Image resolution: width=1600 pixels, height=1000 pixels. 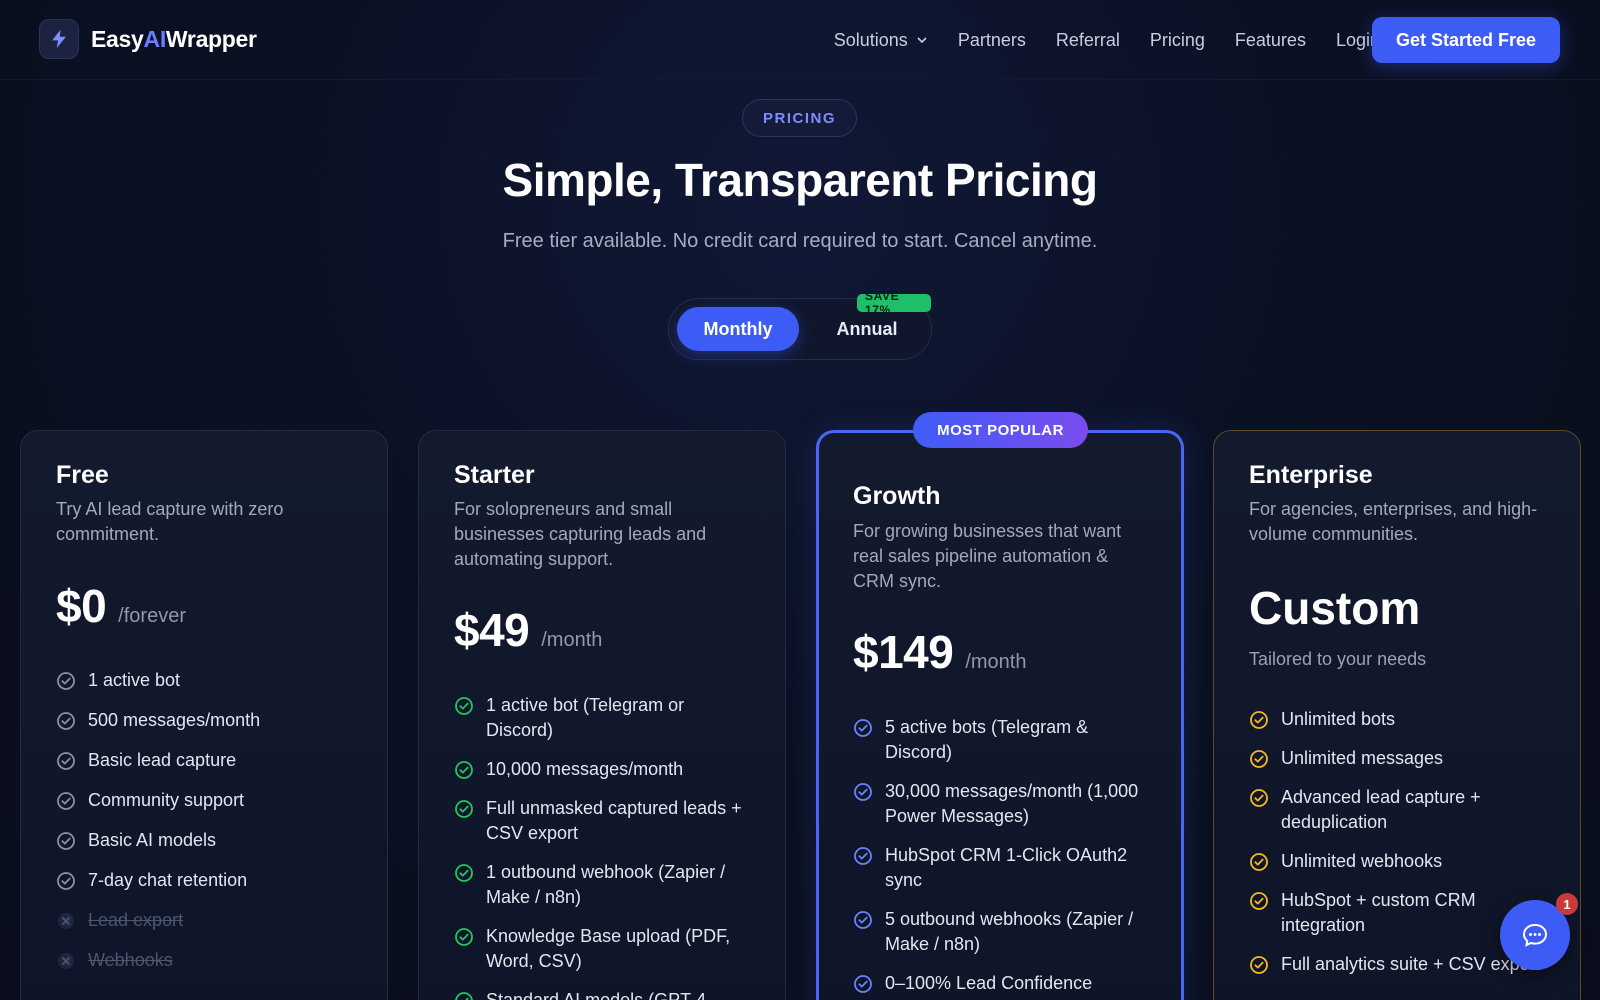 I want to click on feature-text: Full analytics suite + CSV export, so click(x=1411, y=964).